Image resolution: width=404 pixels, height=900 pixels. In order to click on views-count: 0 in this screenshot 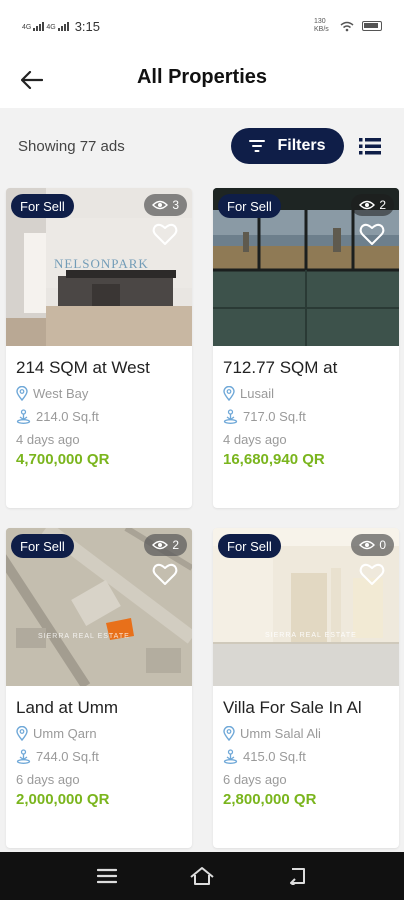, I will do `click(372, 545)`.